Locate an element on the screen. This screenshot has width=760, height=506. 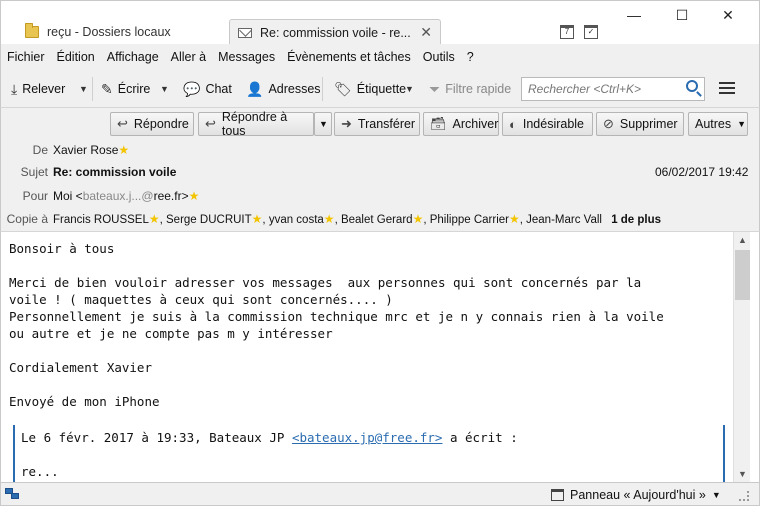
reply-button: ↩ Répondre is located at coordinates (152, 124).